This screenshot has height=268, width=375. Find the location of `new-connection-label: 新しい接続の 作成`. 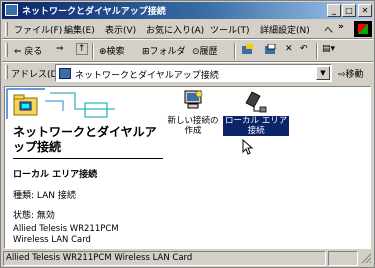

new-connection-label: 新しい接続の 作成 is located at coordinates (192, 126).